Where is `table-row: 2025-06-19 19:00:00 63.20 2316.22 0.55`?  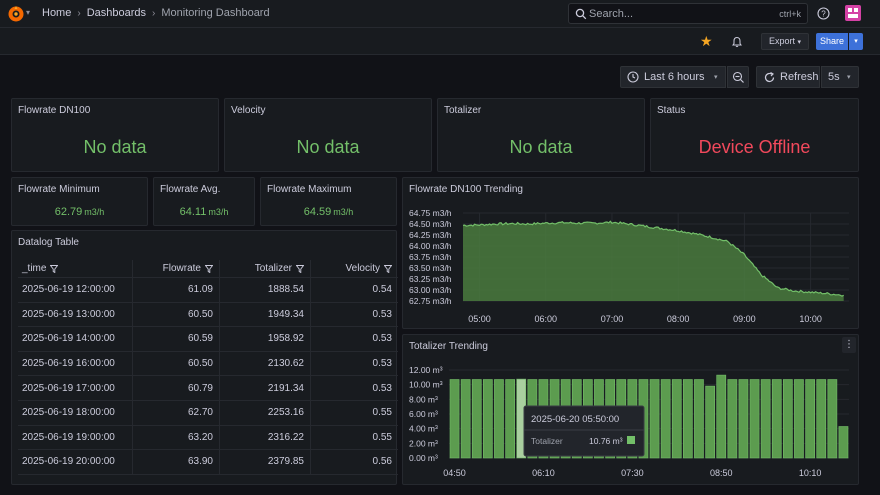 table-row: 2025-06-19 19:00:00 63.20 2316.22 0.55 is located at coordinates (208, 438).